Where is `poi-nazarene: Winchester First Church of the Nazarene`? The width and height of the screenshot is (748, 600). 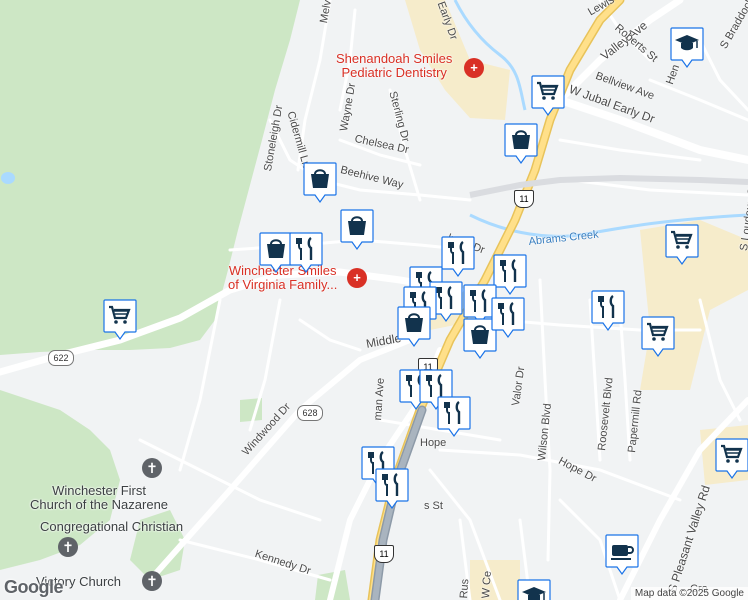
poi-nazarene: Winchester First Church of the Nazarene is located at coordinates (99, 498).